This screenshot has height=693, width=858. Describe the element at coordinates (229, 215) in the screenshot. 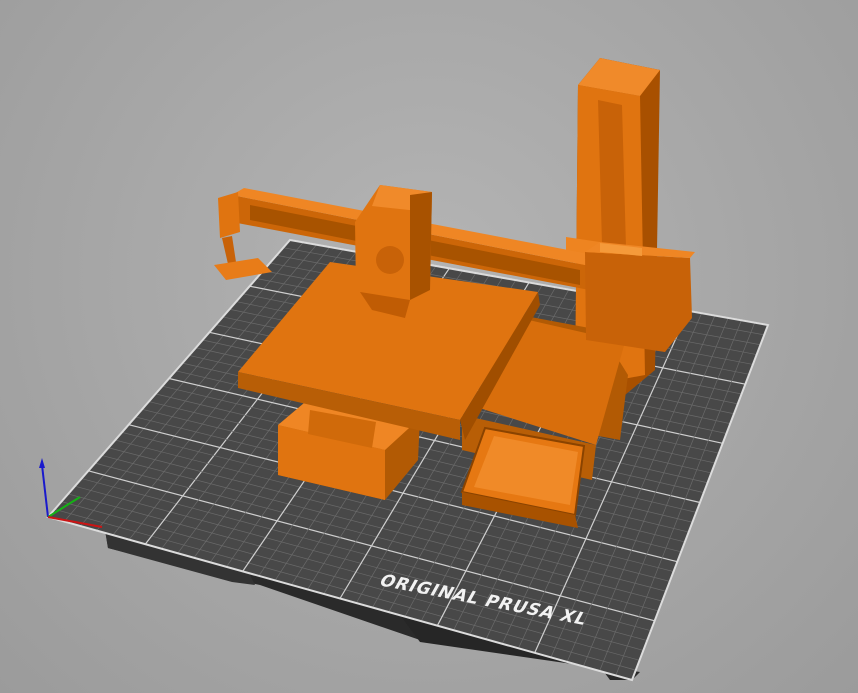

I see `arm-end-cap` at that location.